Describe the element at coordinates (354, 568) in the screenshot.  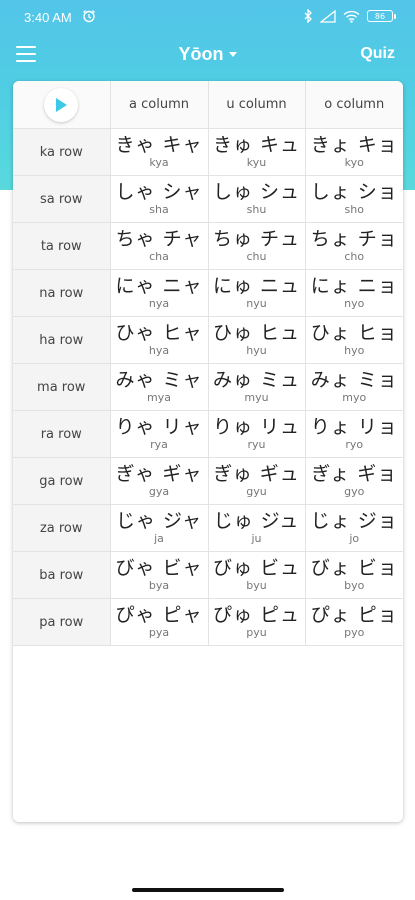
I see `kana-text: びょ ビョ` at that location.